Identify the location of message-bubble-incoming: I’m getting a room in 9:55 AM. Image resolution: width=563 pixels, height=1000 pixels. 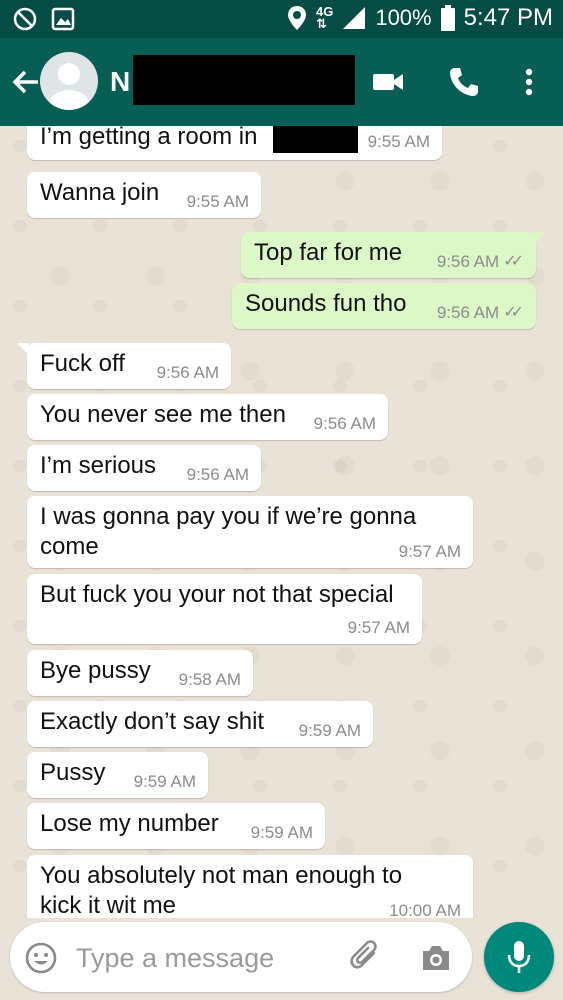
(234, 143).